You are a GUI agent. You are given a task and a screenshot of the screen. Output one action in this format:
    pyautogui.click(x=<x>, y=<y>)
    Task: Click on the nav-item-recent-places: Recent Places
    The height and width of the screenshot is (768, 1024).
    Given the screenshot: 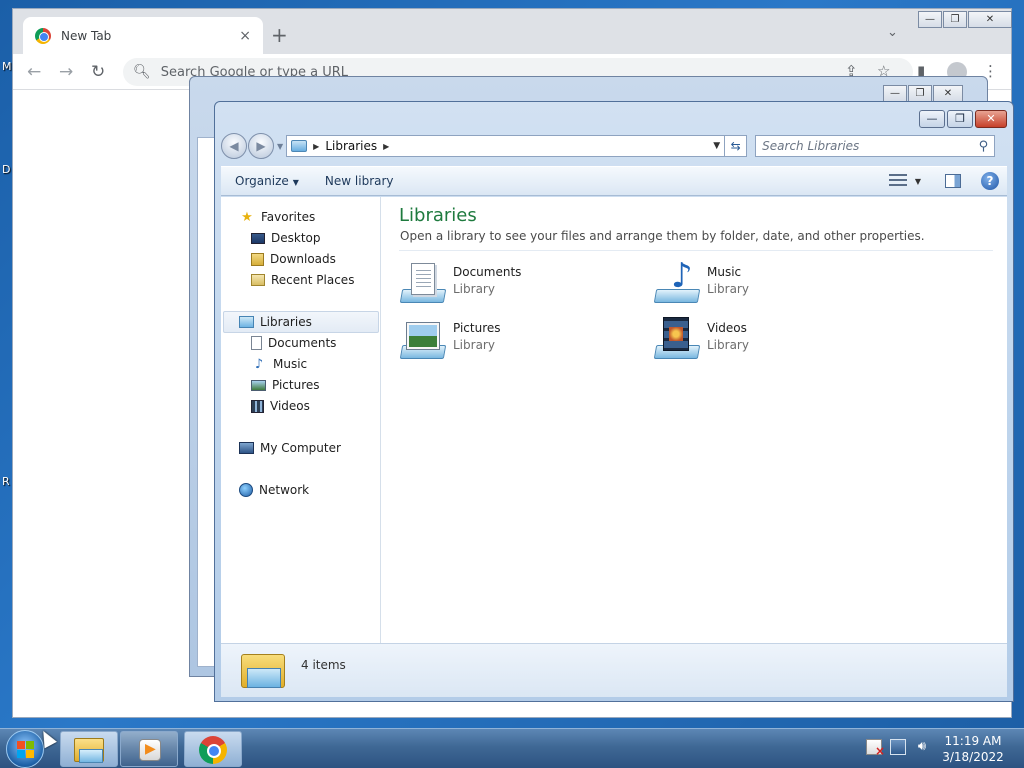 What is the action you would take?
    pyautogui.click(x=302, y=280)
    